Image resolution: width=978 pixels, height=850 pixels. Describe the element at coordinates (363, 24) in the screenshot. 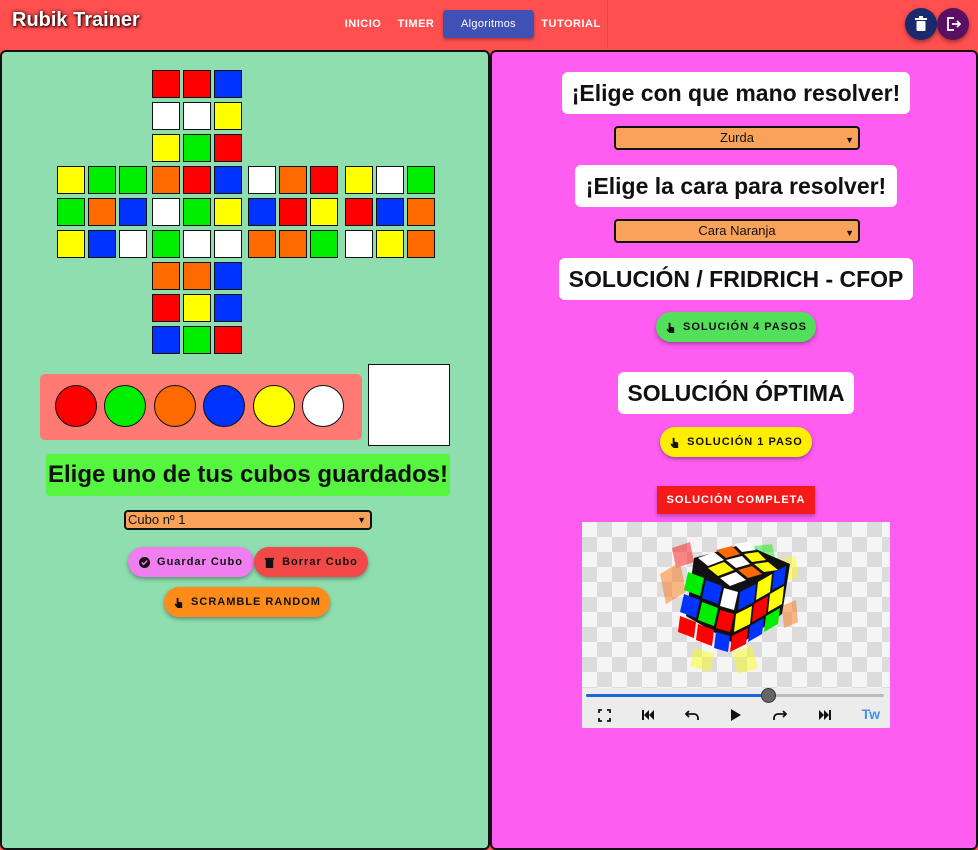

I see `nav-inicio: INICIO` at that location.